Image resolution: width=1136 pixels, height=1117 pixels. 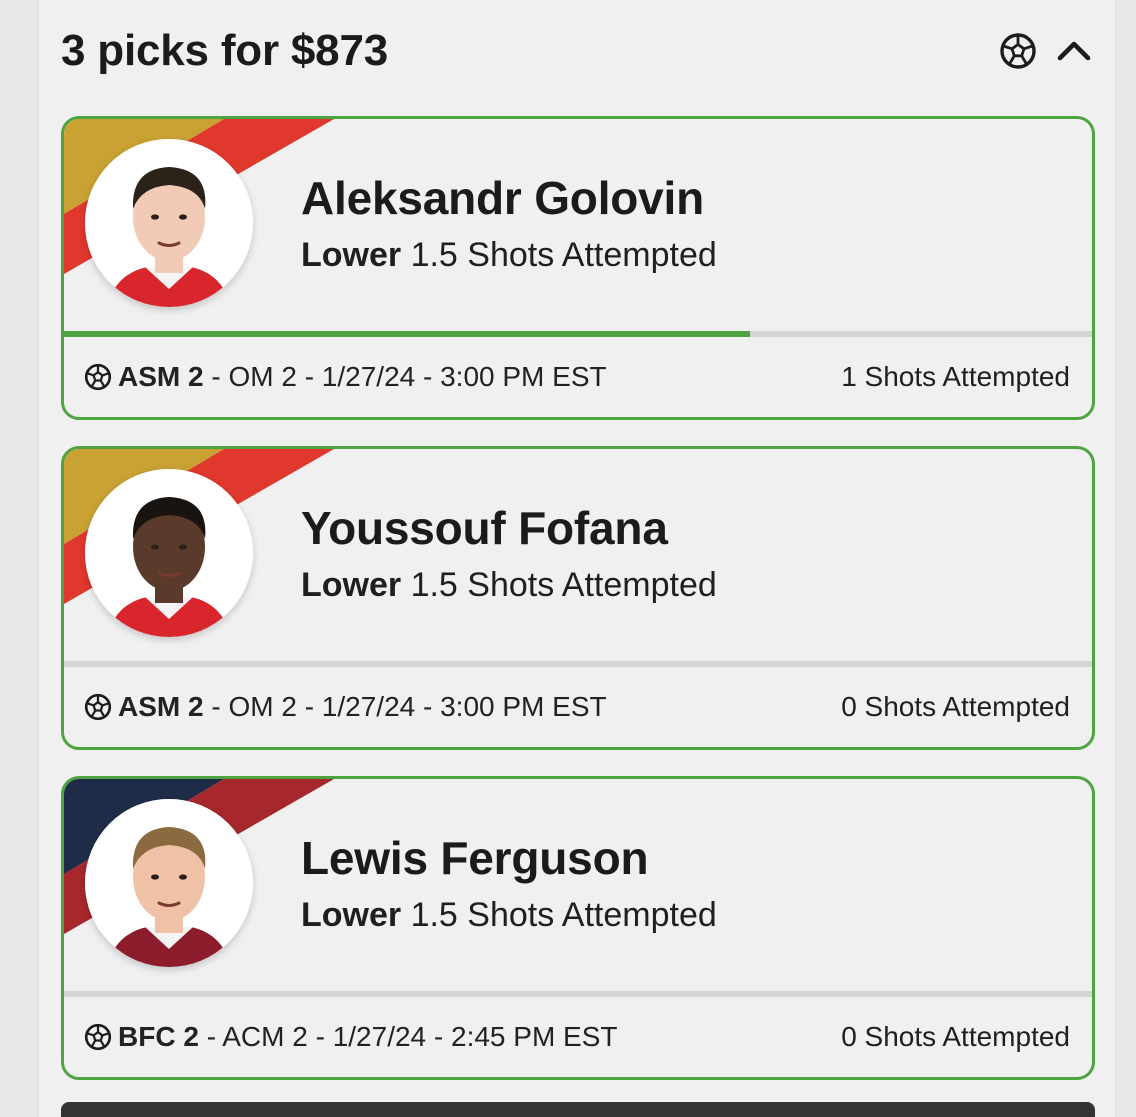 What do you see at coordinates (579, 51) in the screenshot?
I see `picks-header: 3 picks for $873` at bounding box center [579, 51].